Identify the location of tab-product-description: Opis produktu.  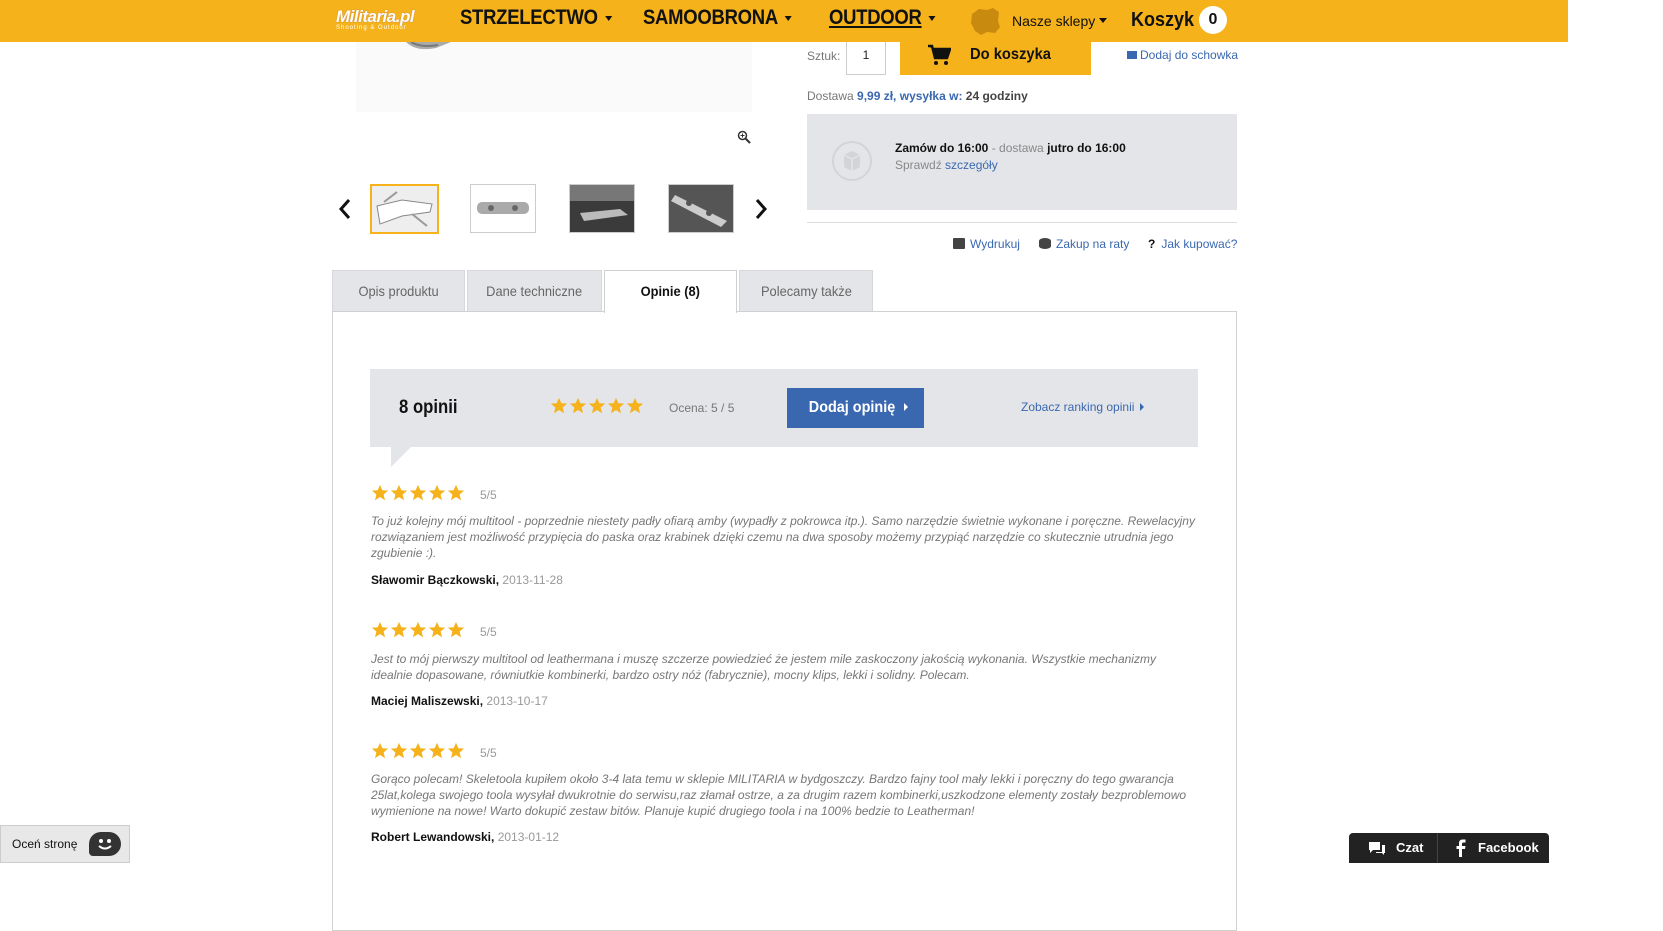
(398, 291).